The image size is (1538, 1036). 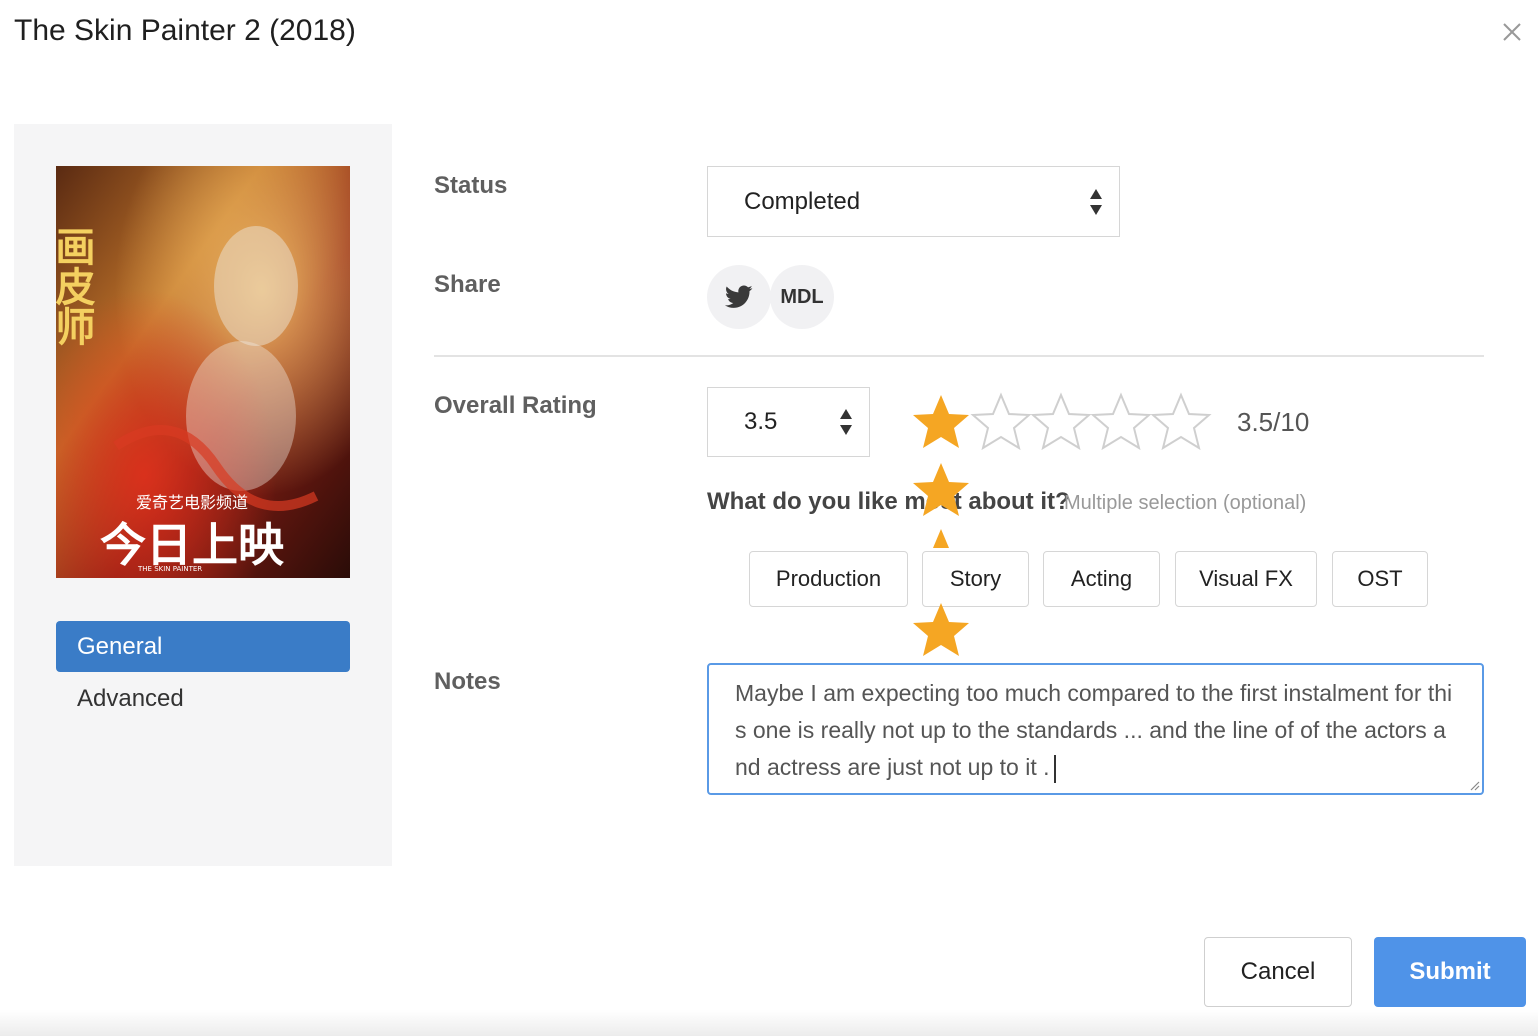 I want to click on tag-ost-button: OST, so click(x=1380, y=579).